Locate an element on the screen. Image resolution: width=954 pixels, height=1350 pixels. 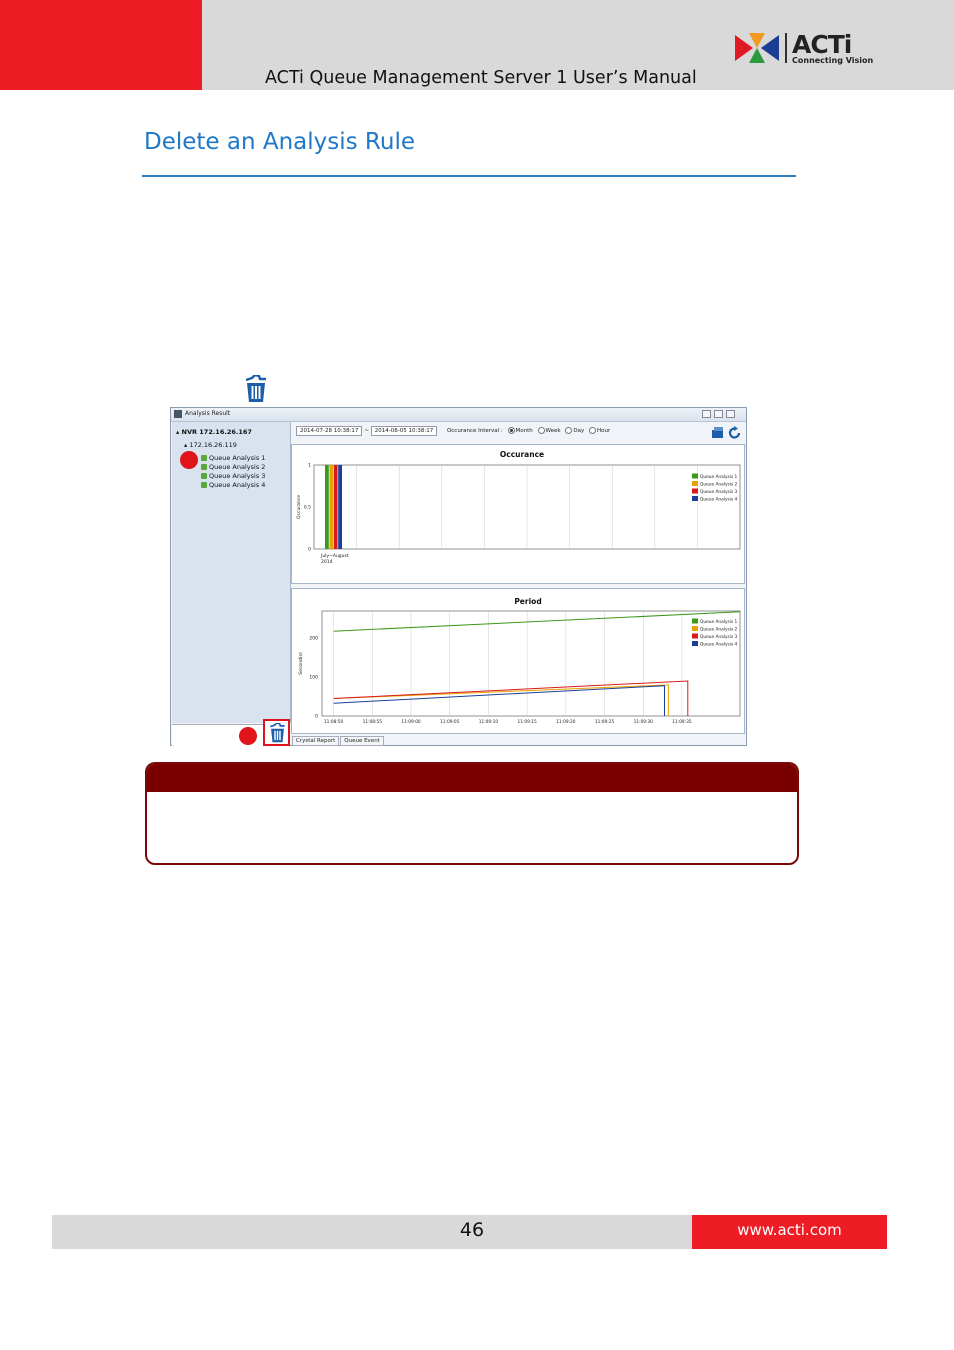
note-box is located at coordinates (472, 813).